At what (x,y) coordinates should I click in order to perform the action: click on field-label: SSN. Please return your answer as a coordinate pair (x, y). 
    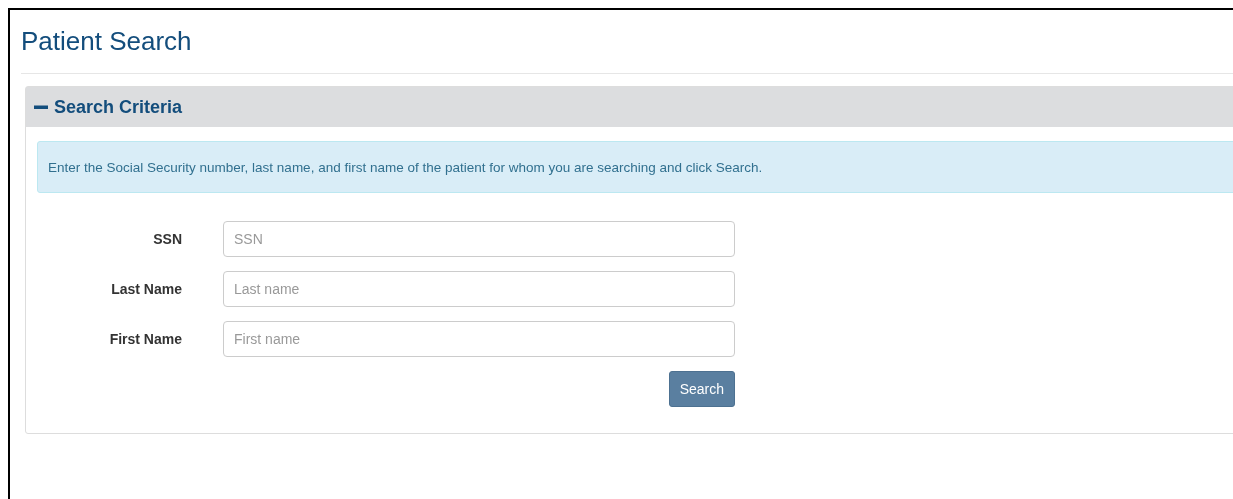
    Looking at the image, I should click on (167, 239).